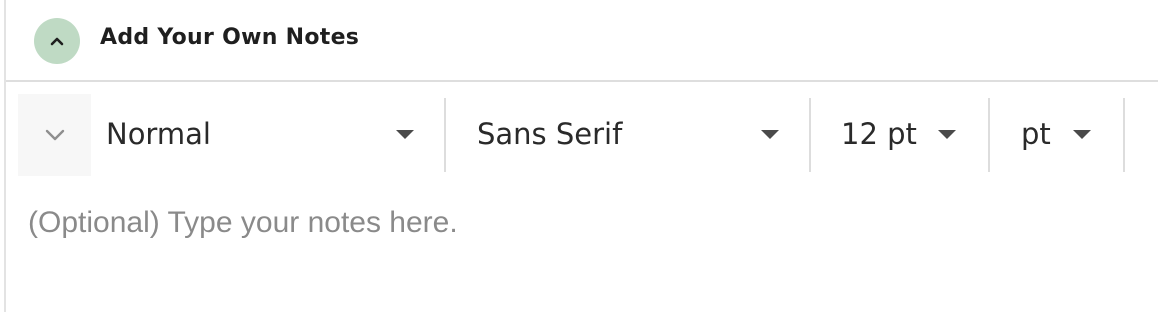 The image size is (1158, 312). Describe the element at coordinates (263, 135) in the screenshot. I see `paragraph-style-dropdown: Normal` at that location.